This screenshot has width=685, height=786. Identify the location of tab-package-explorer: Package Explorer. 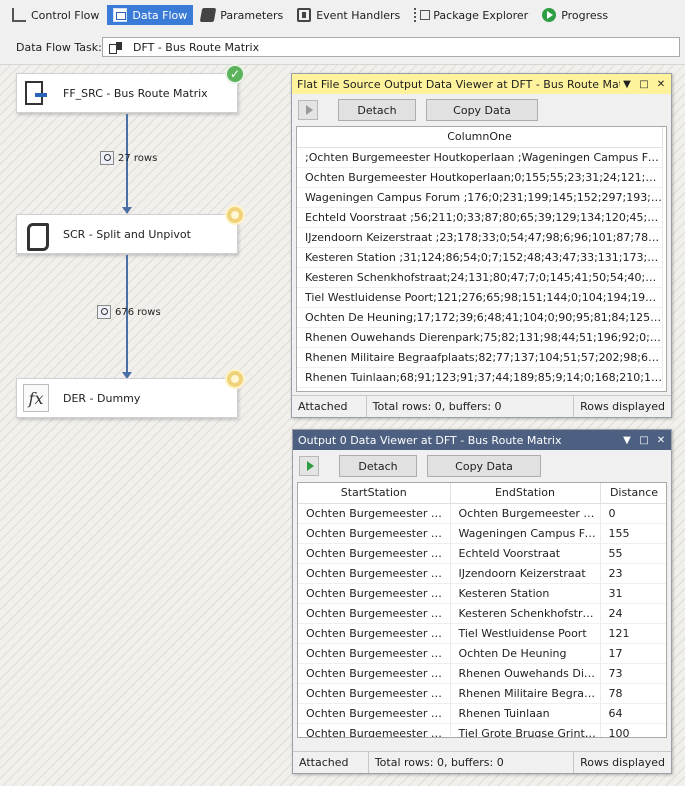
(471, 15).